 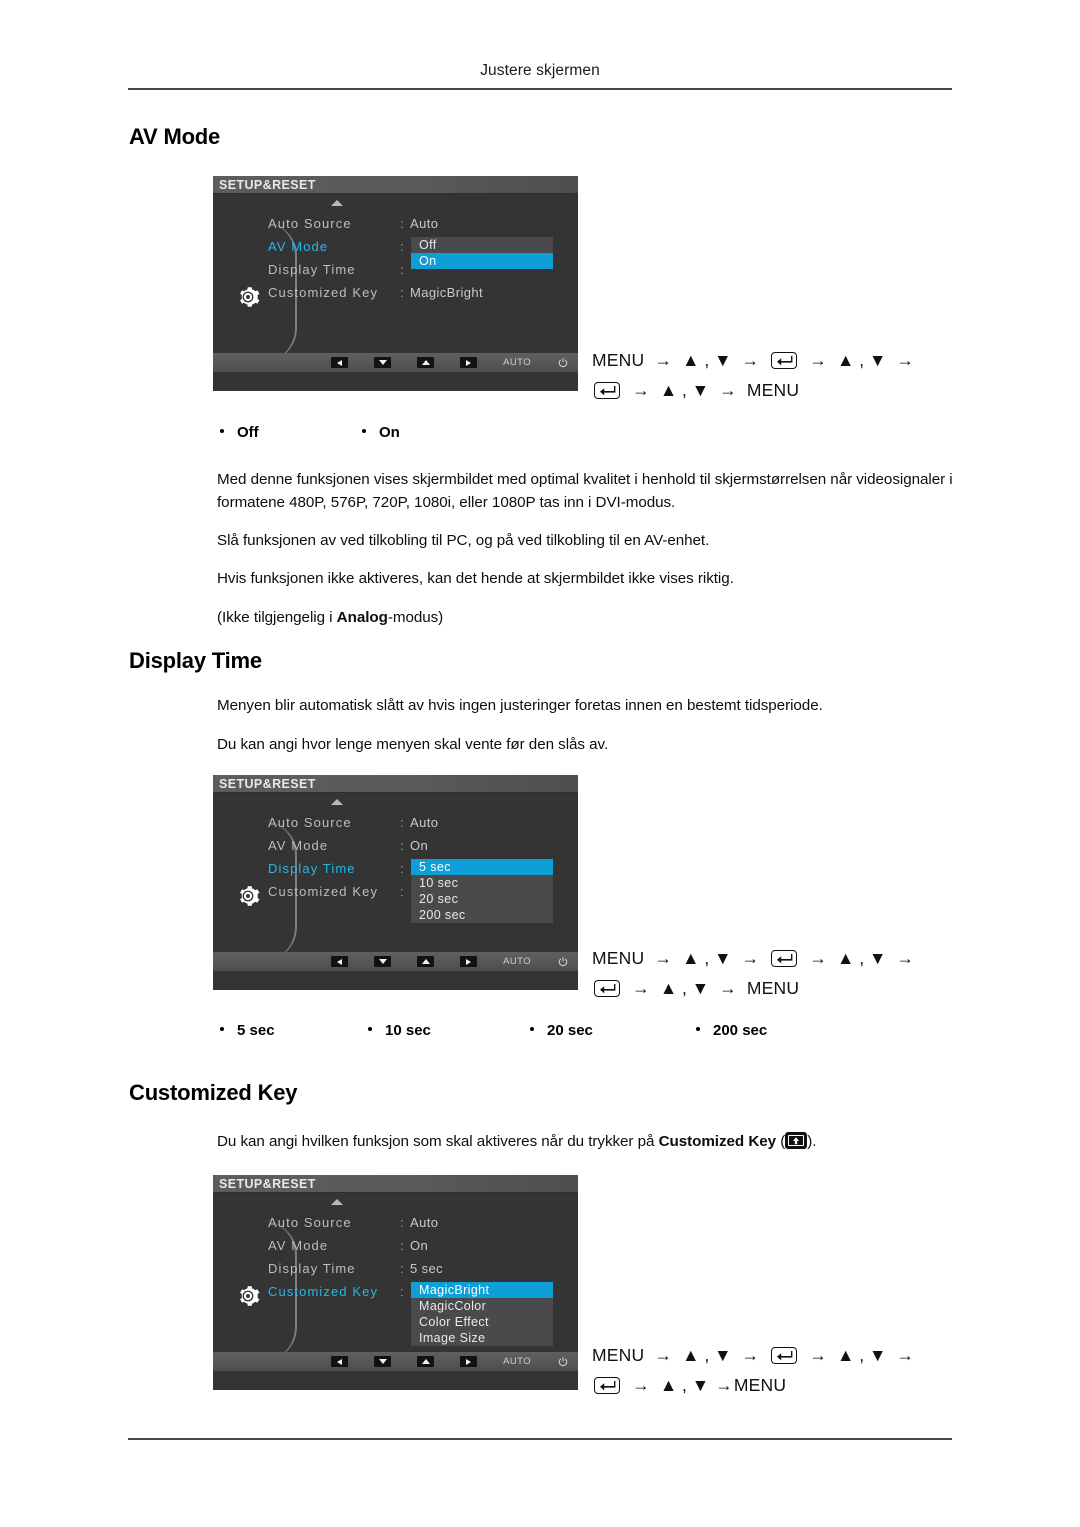 What do you see at coordinates (482, 245) in the screenshot?
I see `osd-option: Off` at bounding box center [482, 245].